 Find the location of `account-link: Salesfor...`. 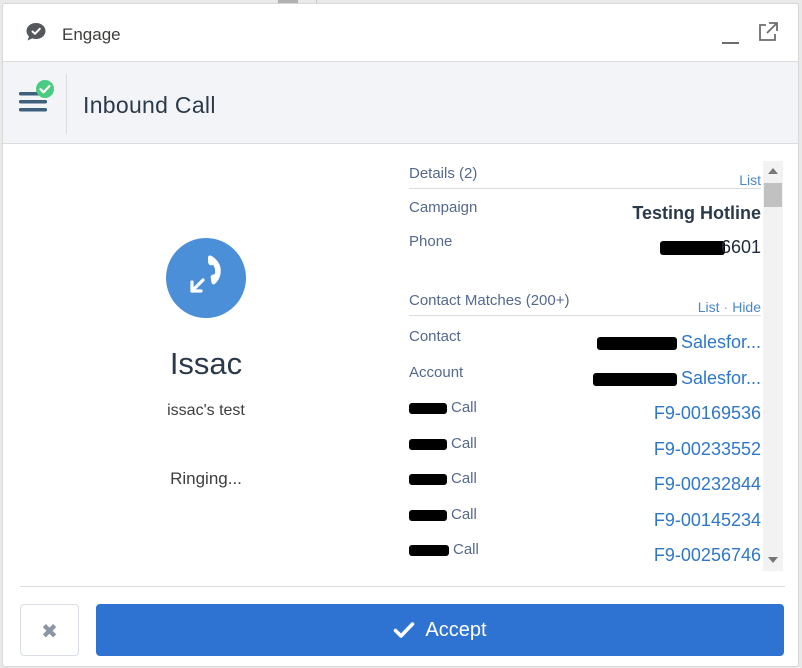

account-link: Salesfor... is located at coordinates (676, 378).